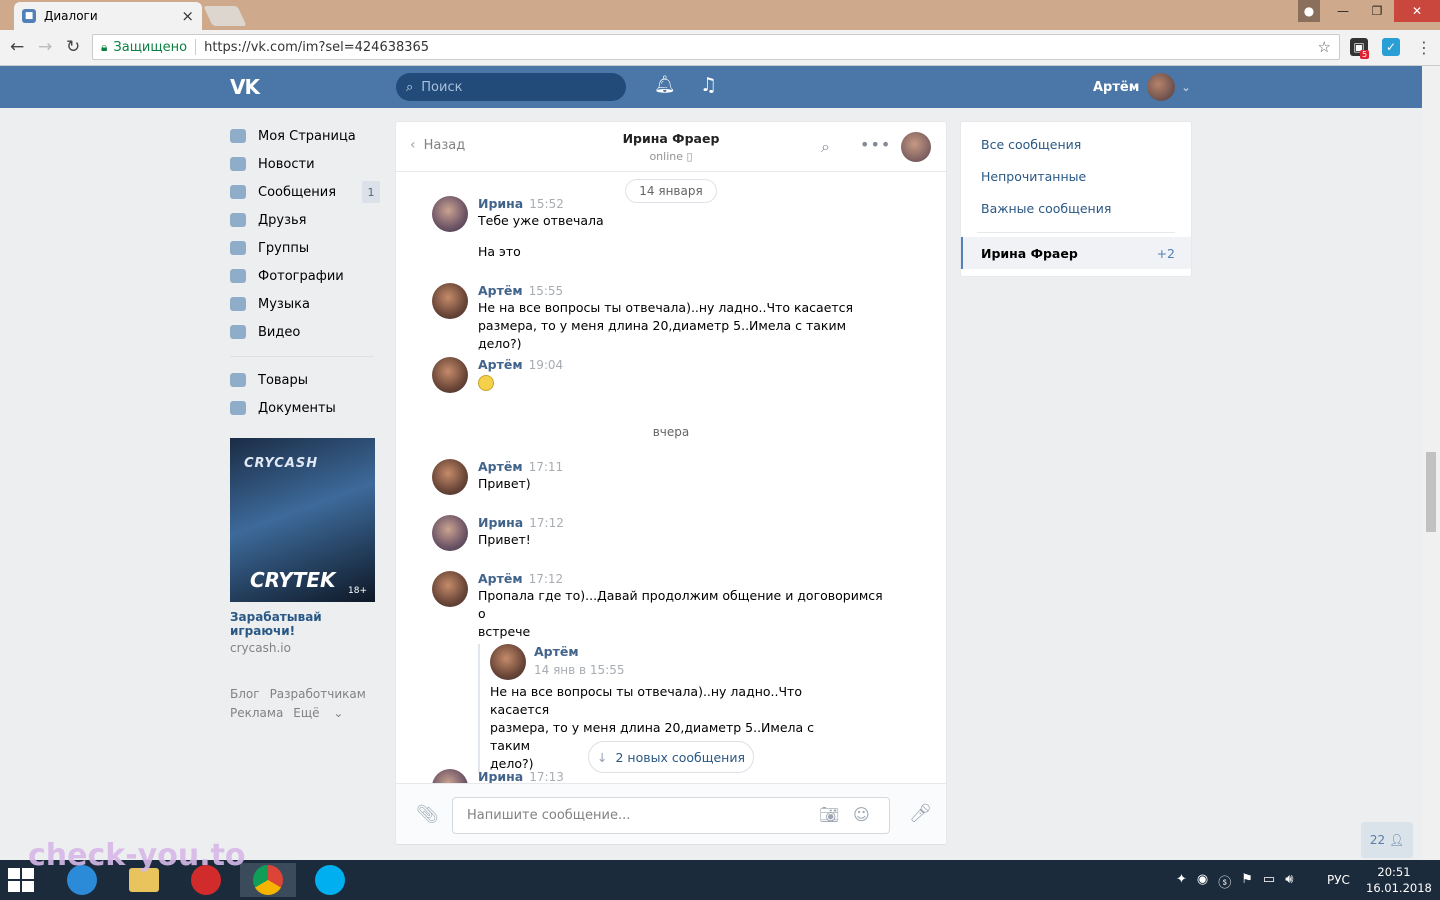 The image size is (1440, 900). I want to click on page-scrollbar, so click(1431, 463).